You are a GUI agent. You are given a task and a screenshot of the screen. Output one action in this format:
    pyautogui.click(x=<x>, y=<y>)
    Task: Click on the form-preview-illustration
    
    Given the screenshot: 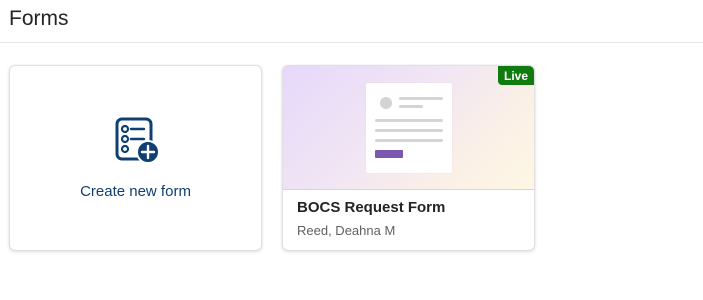 What is the action you would take?
    pyautogui.click(x=409, y=128)
    